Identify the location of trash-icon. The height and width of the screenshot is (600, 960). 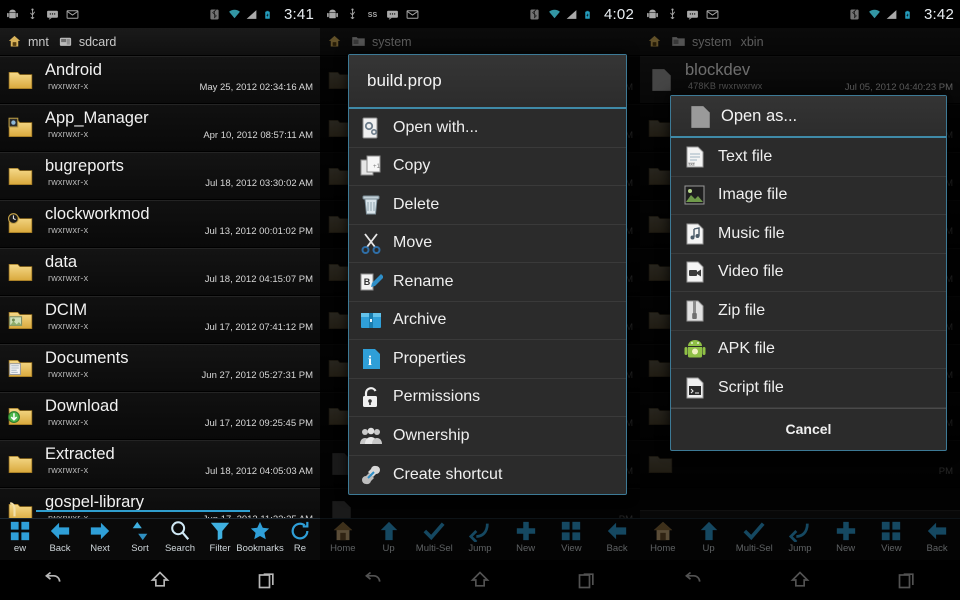
(371, 205).